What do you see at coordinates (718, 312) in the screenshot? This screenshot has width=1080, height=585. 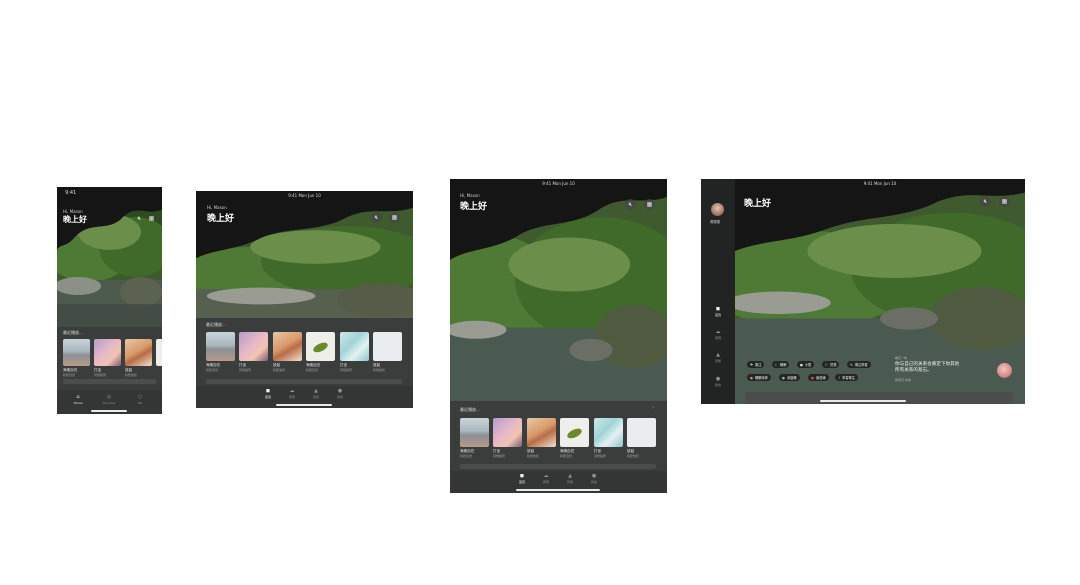 I see `sidebar-item-home: ◼ 首頁` at bounding box center [718, 312].